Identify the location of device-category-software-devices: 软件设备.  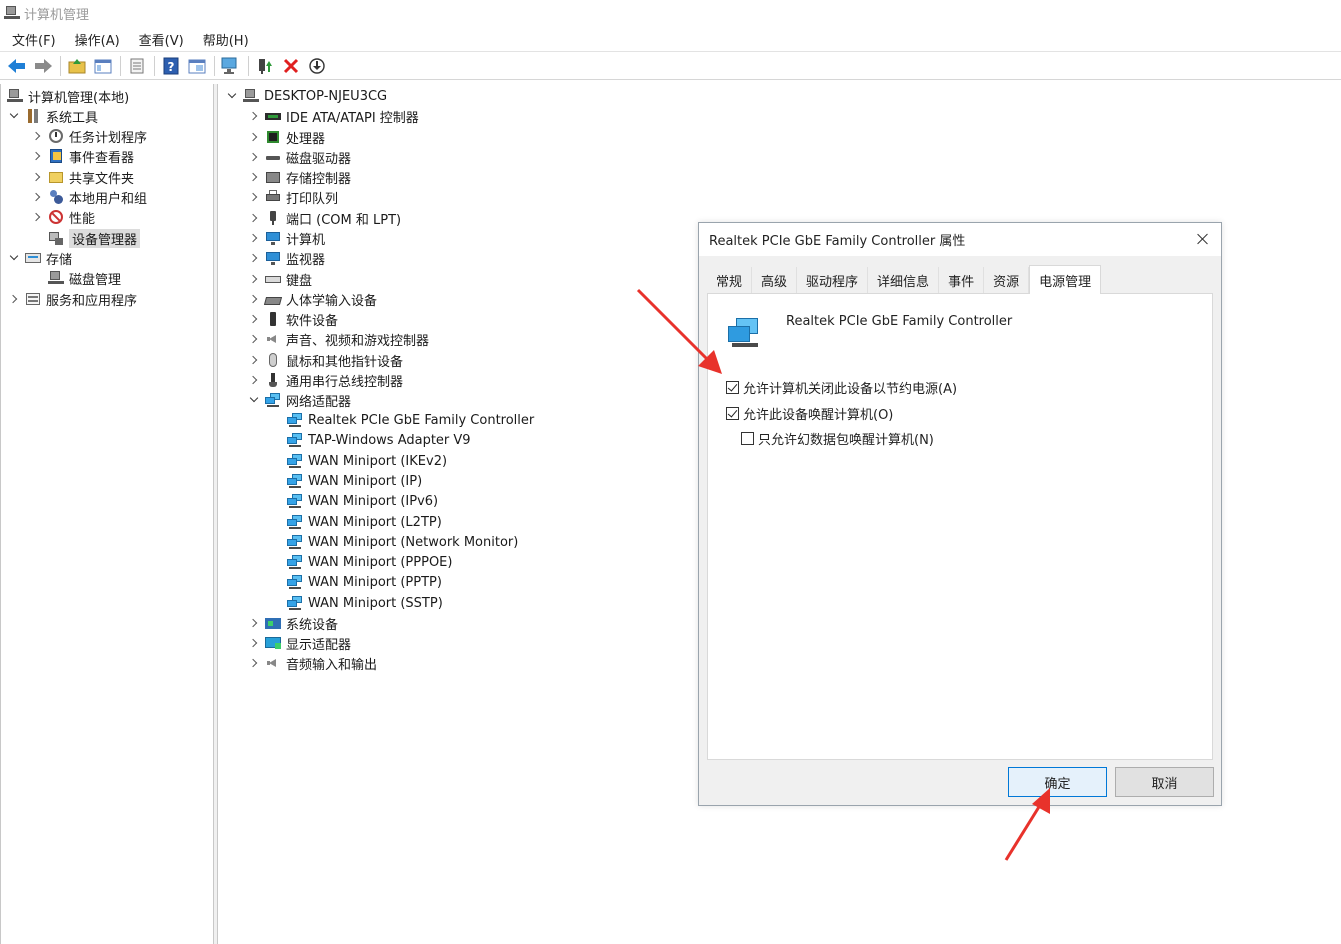
(293, 319).